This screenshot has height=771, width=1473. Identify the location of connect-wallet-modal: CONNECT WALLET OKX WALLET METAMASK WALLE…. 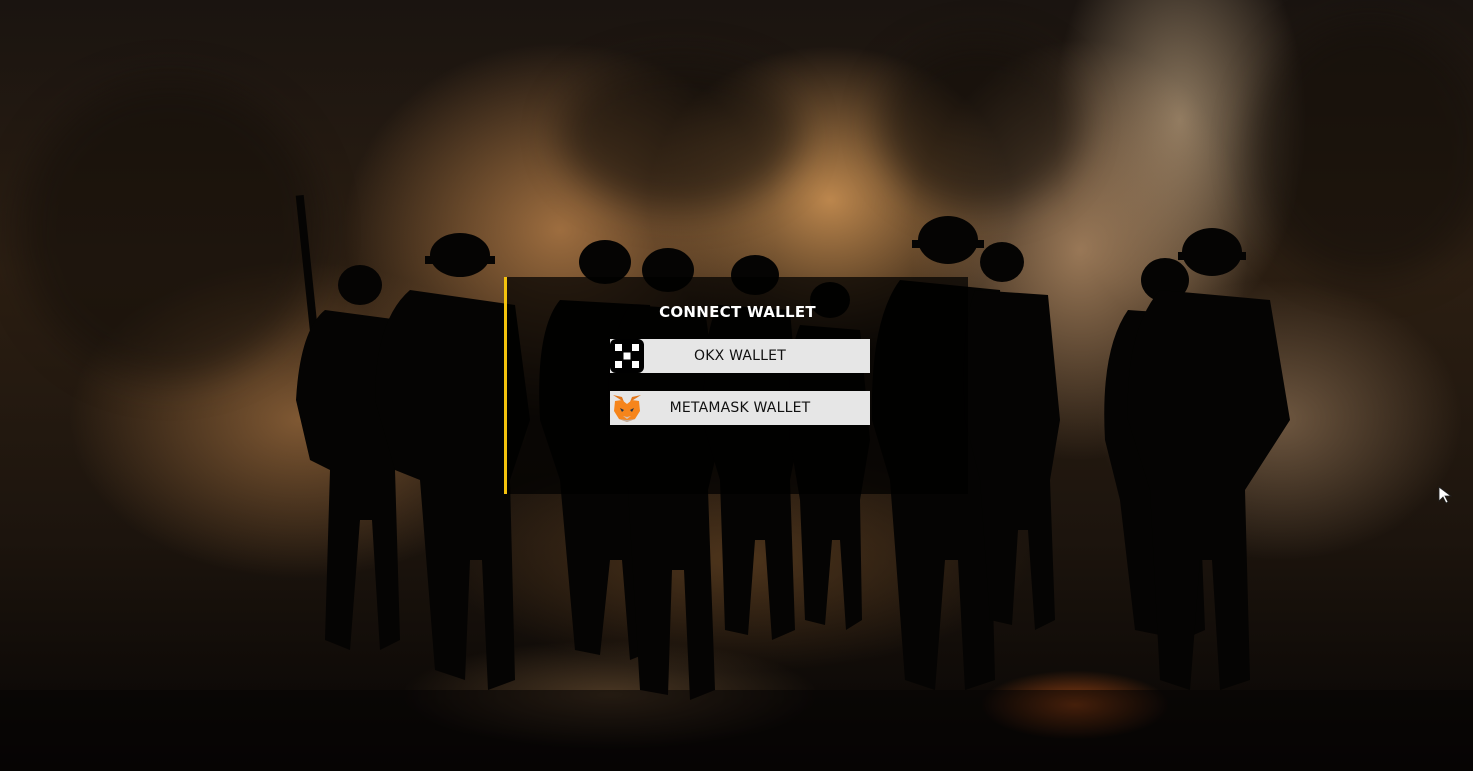
(736, 385).